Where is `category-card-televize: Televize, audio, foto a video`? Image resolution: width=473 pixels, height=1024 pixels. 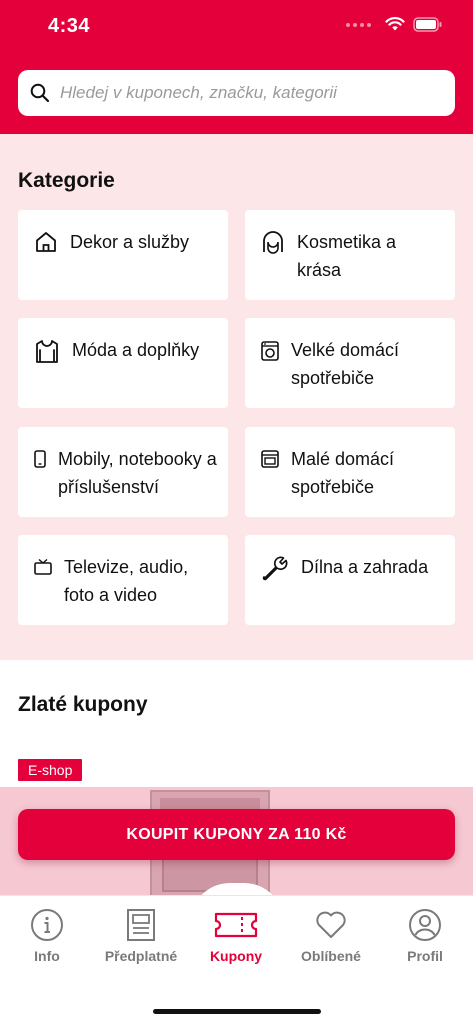
category-card-televize: Televize, audio, foto a video is located at coordinates (123, 580).